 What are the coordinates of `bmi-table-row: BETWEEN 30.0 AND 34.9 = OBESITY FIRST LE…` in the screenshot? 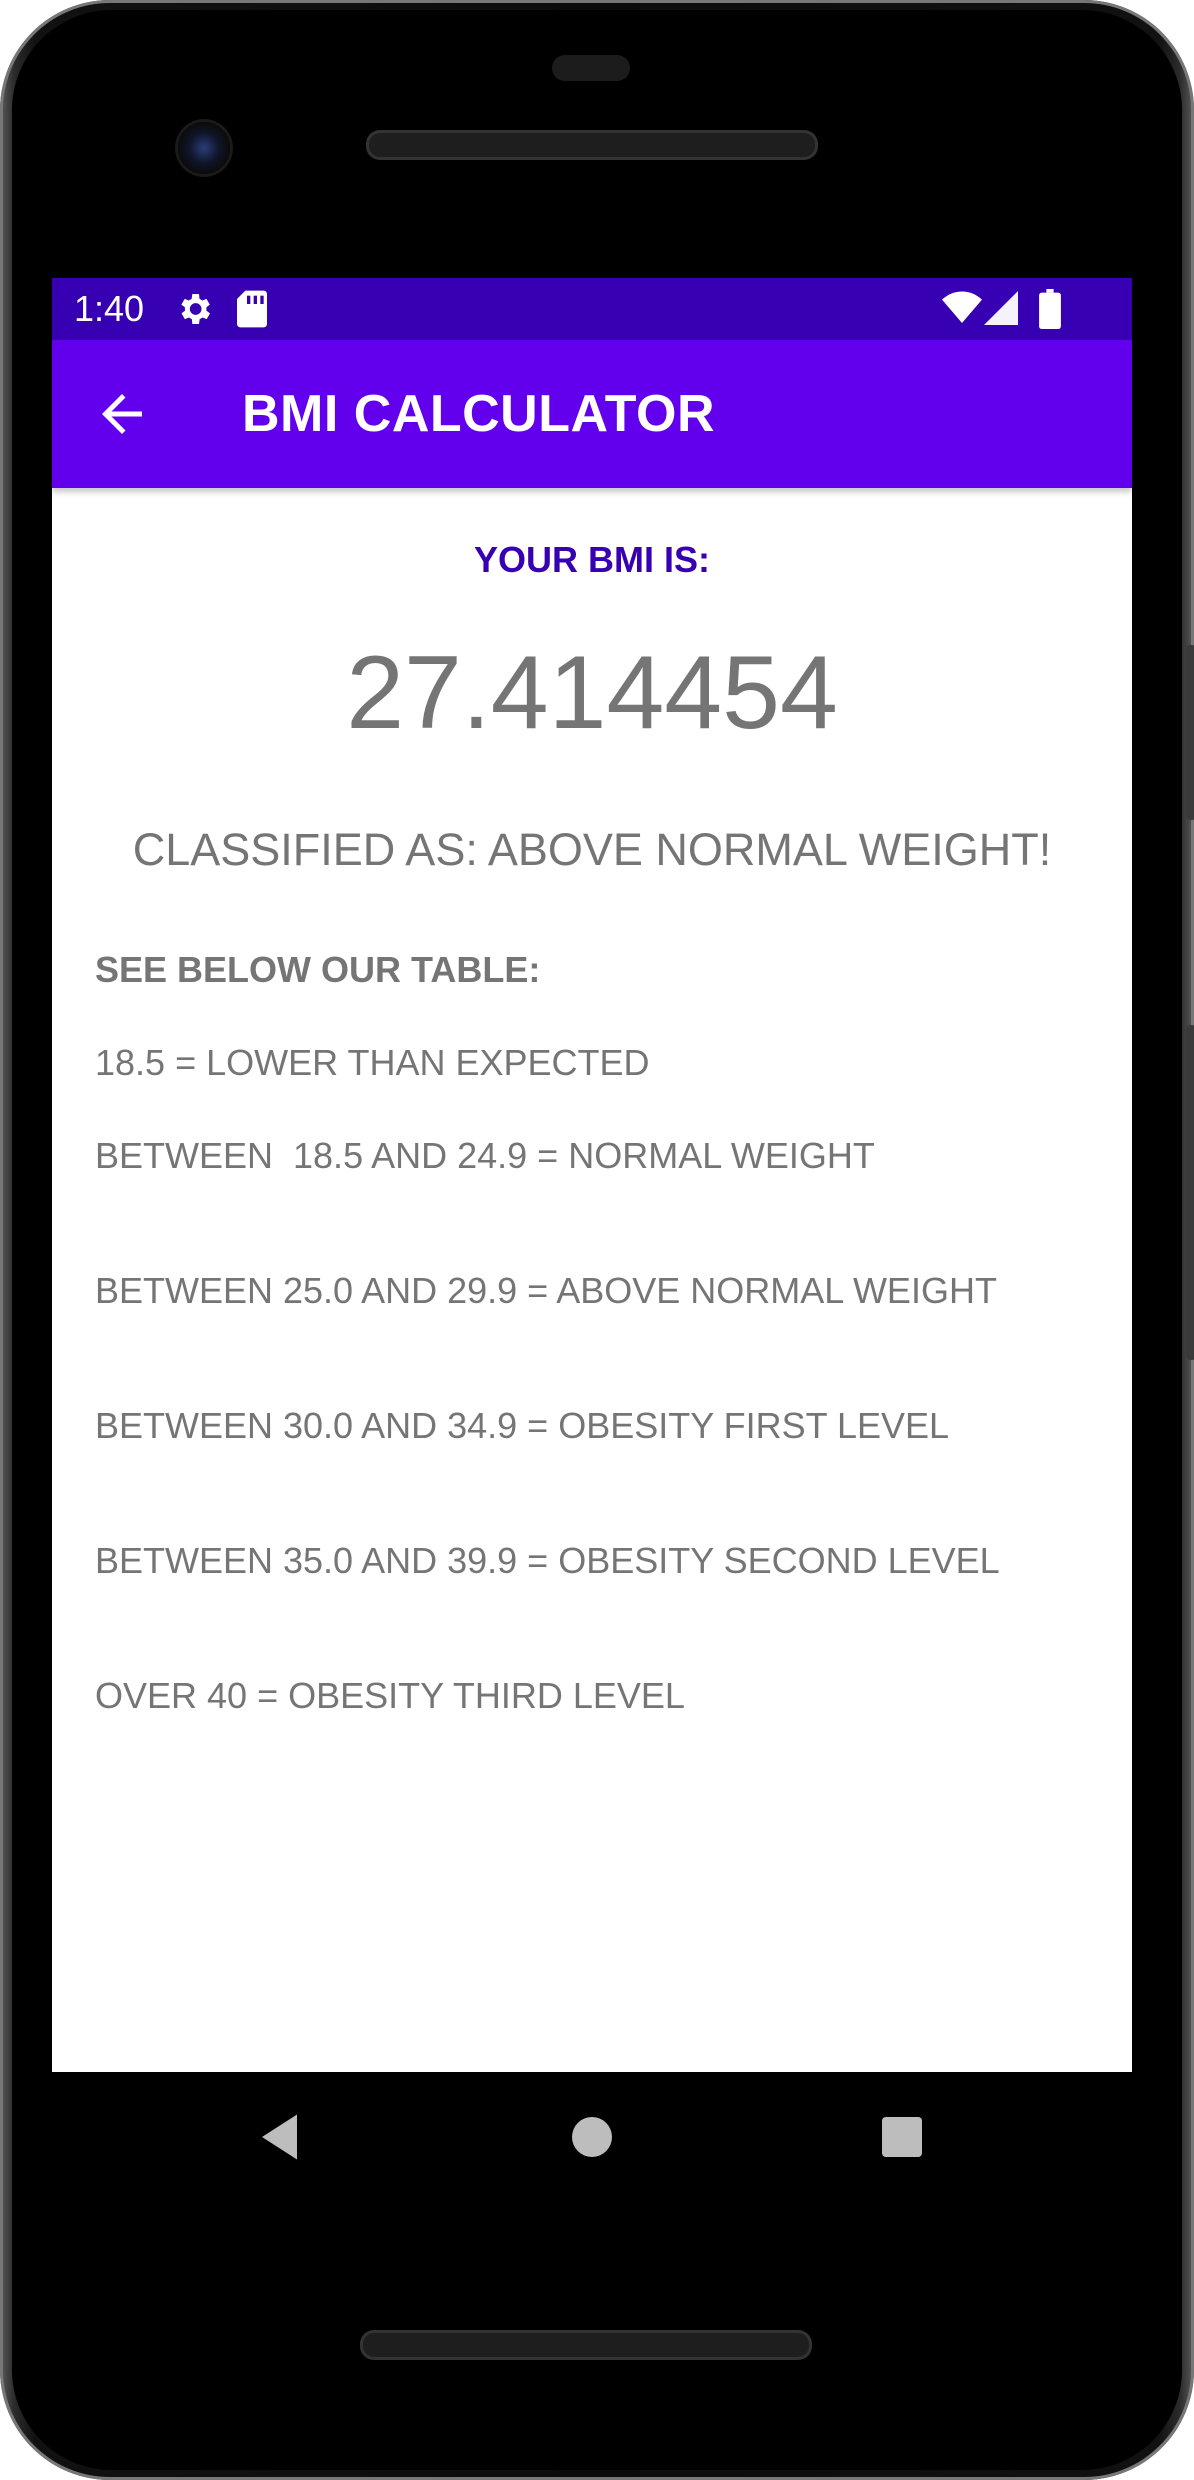 It's located at (522, 1425).